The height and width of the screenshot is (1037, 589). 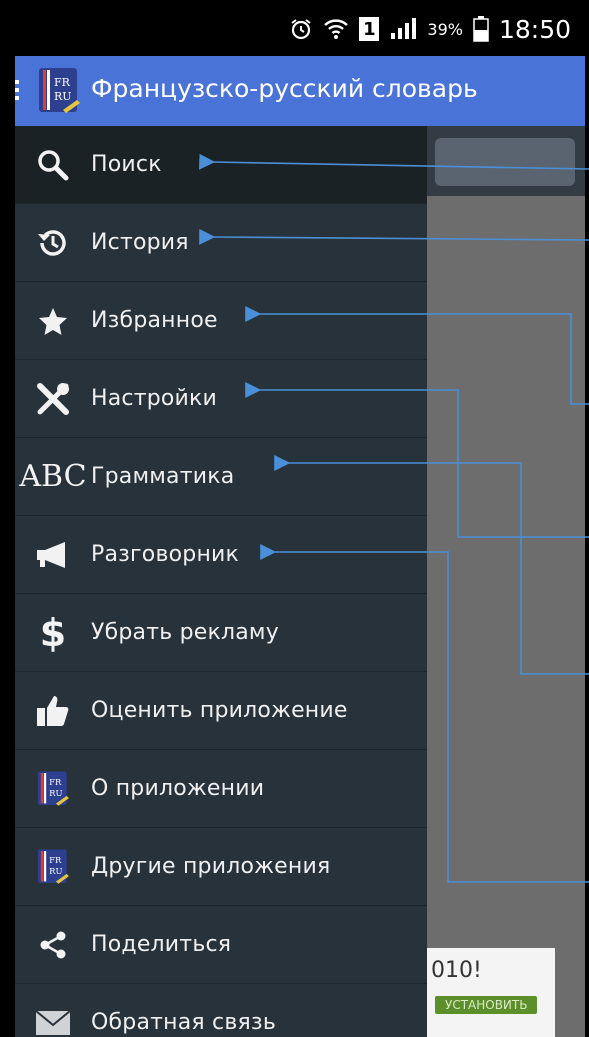 I want to click on drawer-item-search: Поиск, so click(x=221, y=165).